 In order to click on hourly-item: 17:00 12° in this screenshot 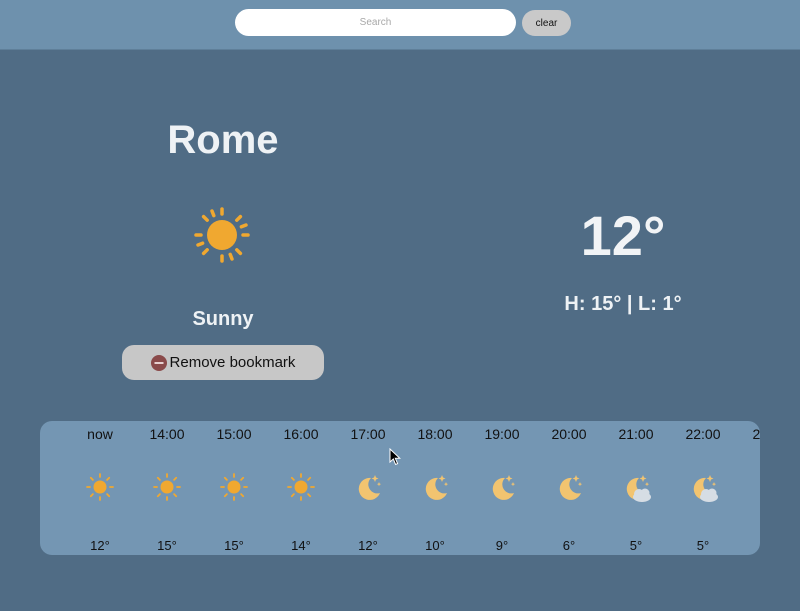, I will do `click(368, 488)`.